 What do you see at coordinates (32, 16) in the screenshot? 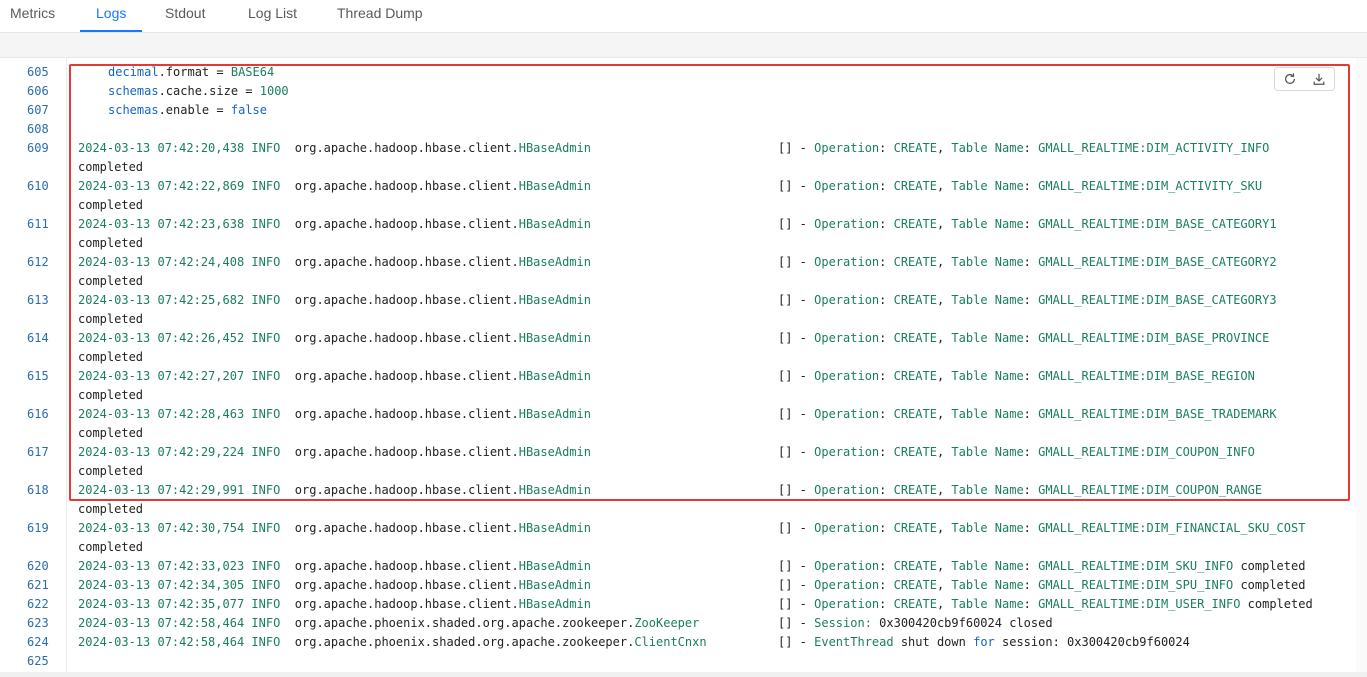
I see `tab-metrics: Metrics` at bounding box center [32, 16].